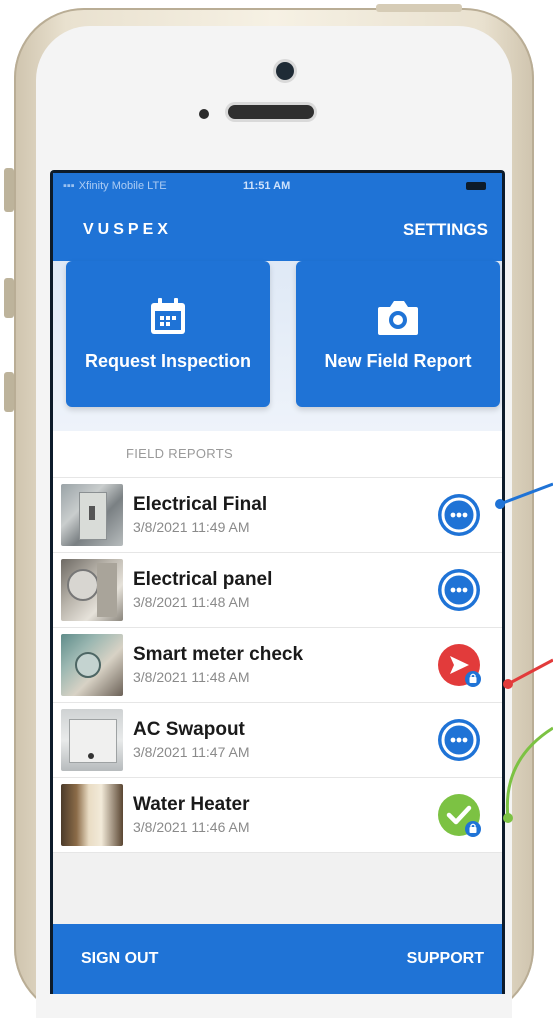  What do you see at coordinates (277, 815) in the screenshot?
I see `report-row: Water Heater 3/8/2021 11:46 AM` at bounding box center [277, 815].